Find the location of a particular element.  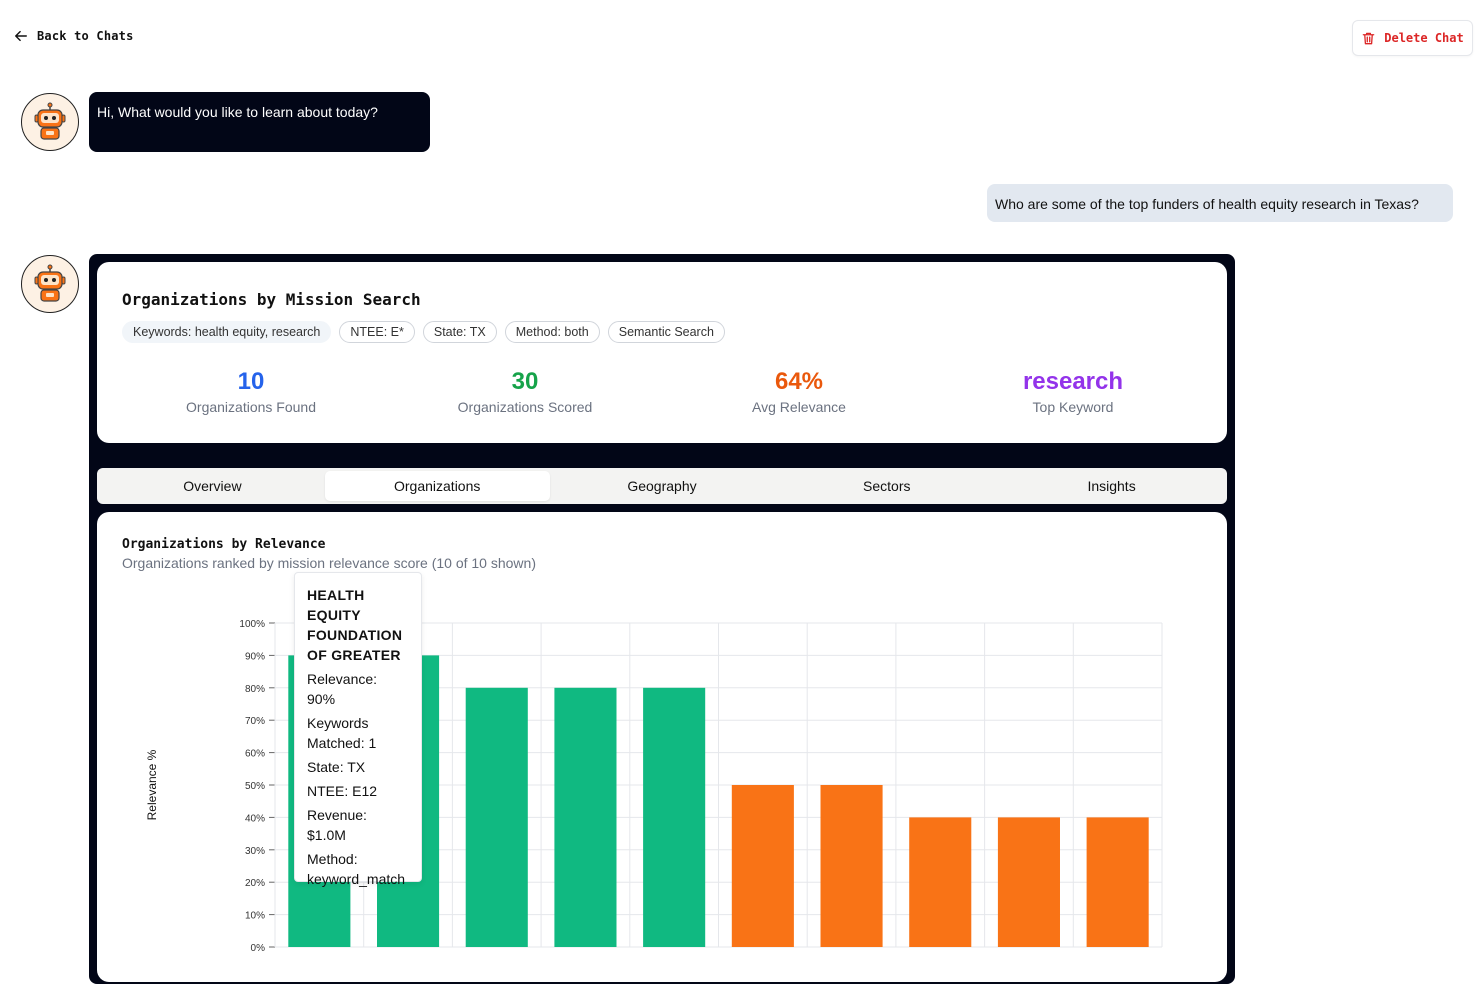

stat-organizations-found: 10 Organizations Found is located at coordinates (251, 391).